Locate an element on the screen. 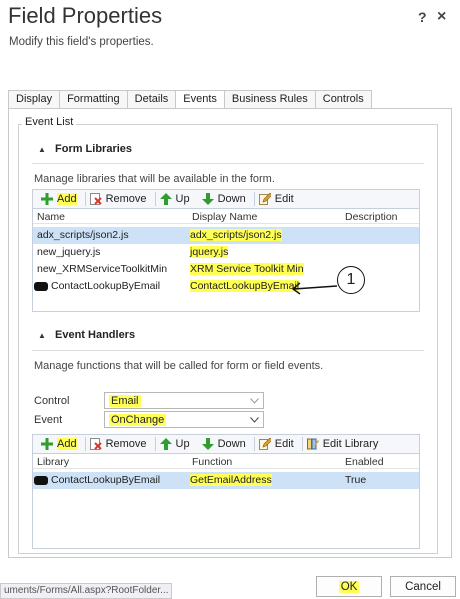 The height and width of the screenshot is (599, 460). ok-button: OK is located at coordinates (349, 586).